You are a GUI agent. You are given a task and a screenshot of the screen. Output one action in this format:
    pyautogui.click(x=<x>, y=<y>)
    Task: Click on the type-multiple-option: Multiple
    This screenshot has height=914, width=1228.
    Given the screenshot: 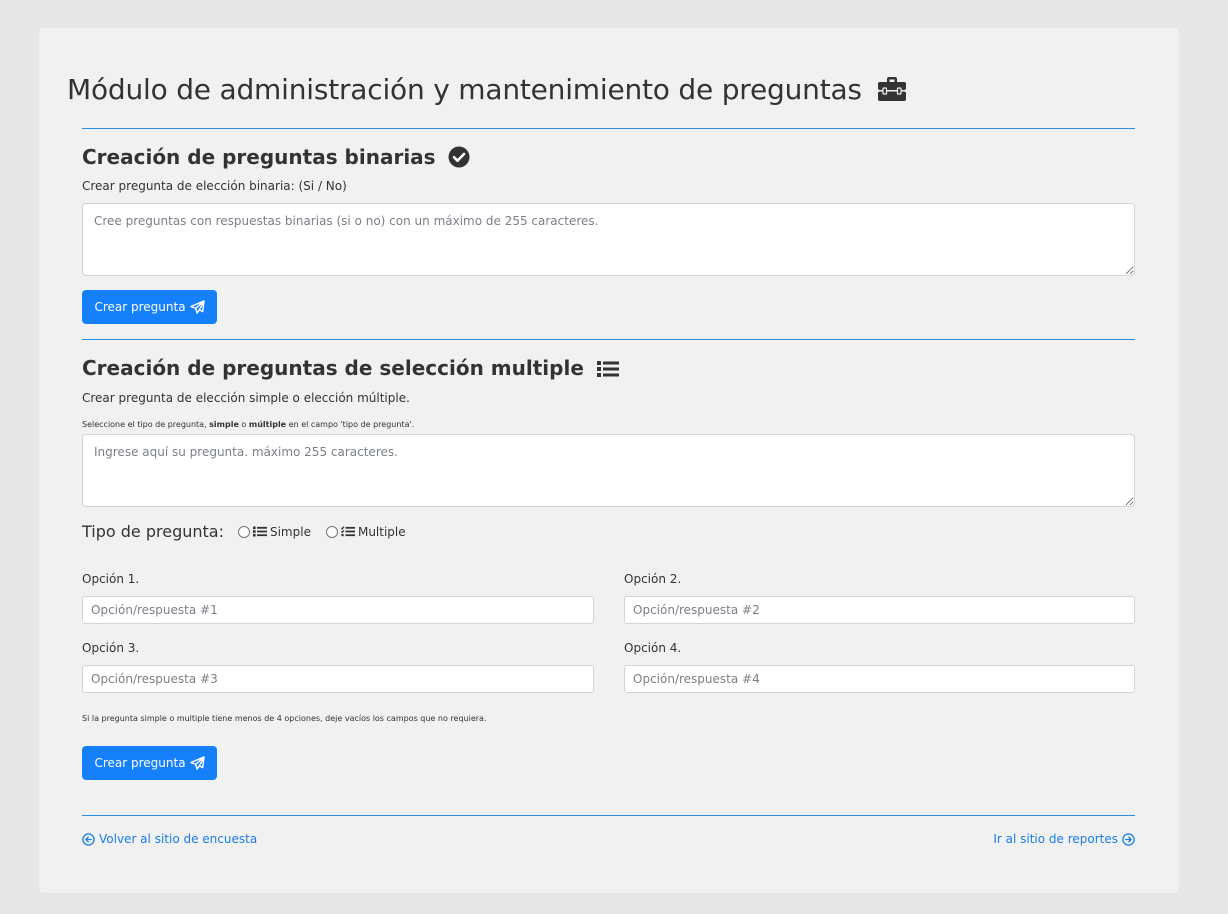 What is the action you would take?
    pyautogui.click(x=365, y=531)
    